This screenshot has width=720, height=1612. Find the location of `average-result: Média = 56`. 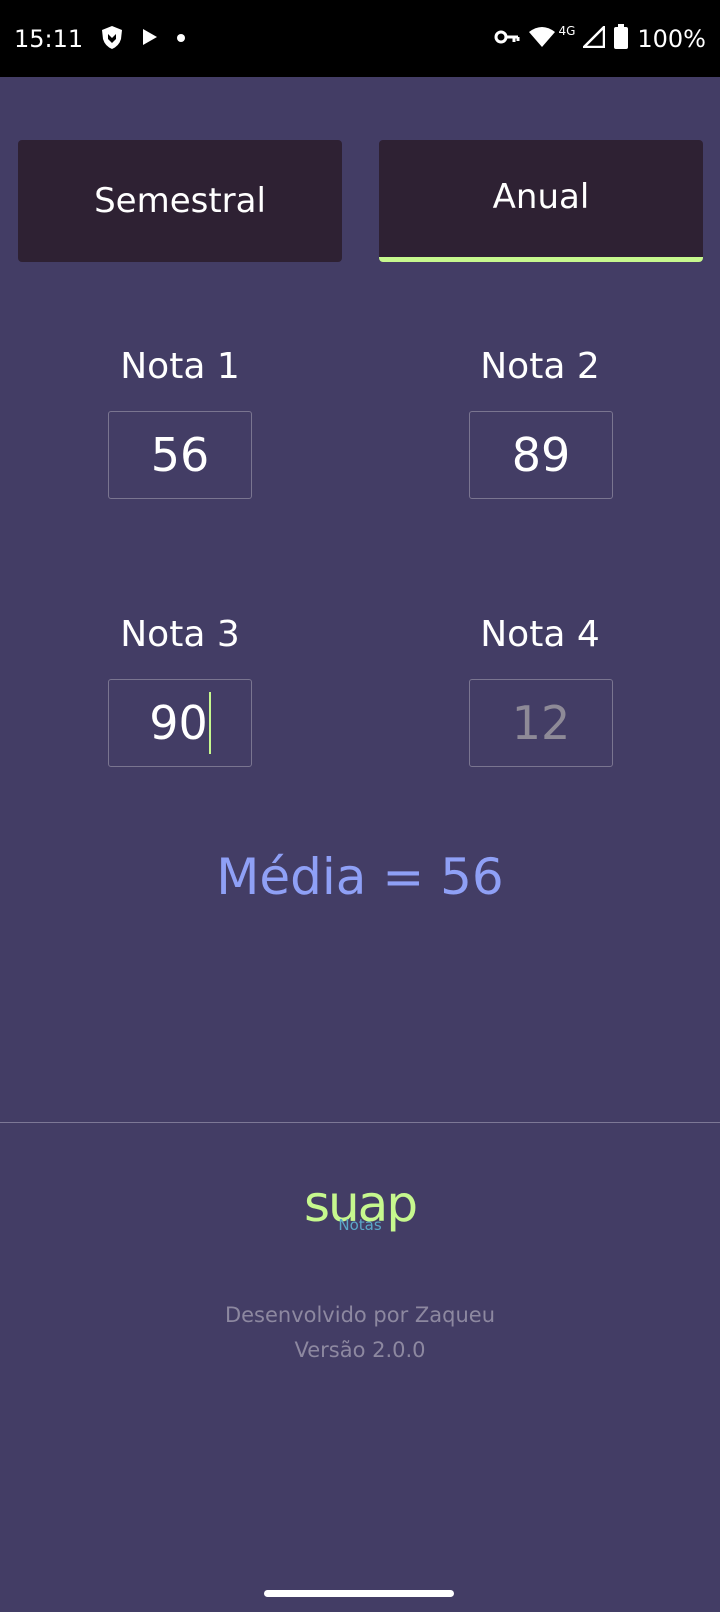

average-result: Média = 56 is located at coordinates (360, 877).